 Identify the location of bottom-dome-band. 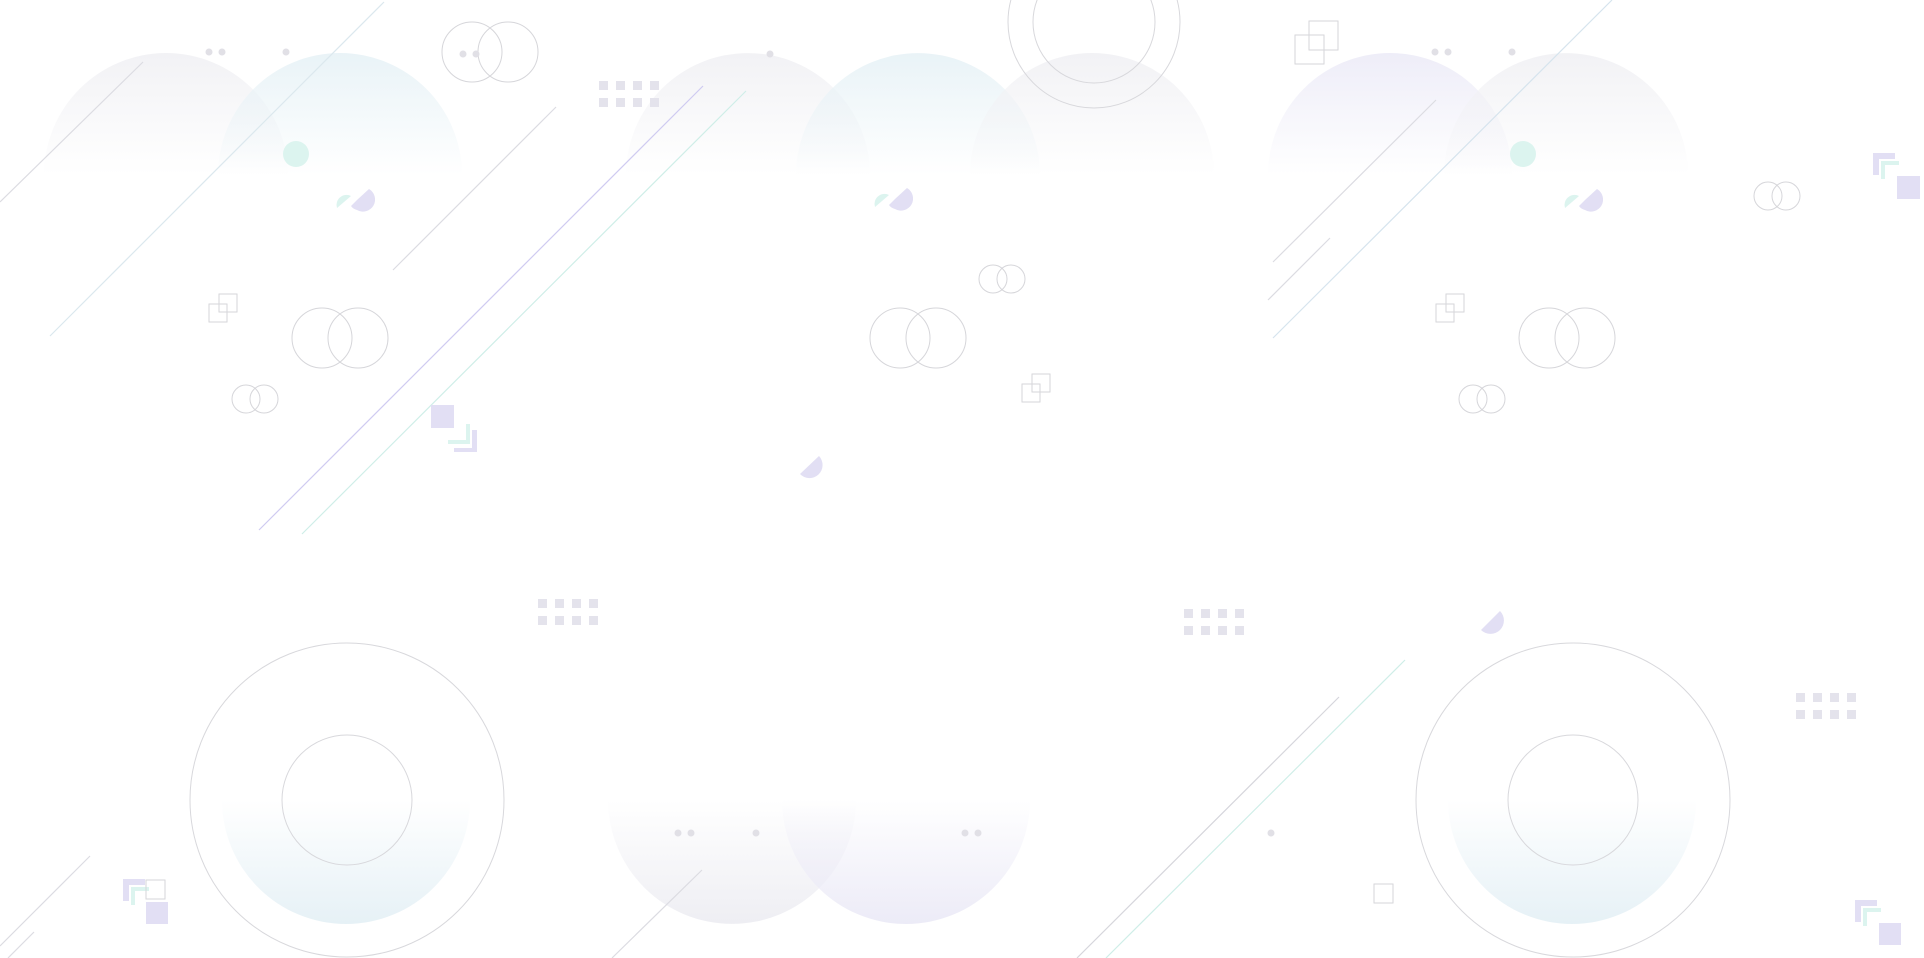
(959, 862).